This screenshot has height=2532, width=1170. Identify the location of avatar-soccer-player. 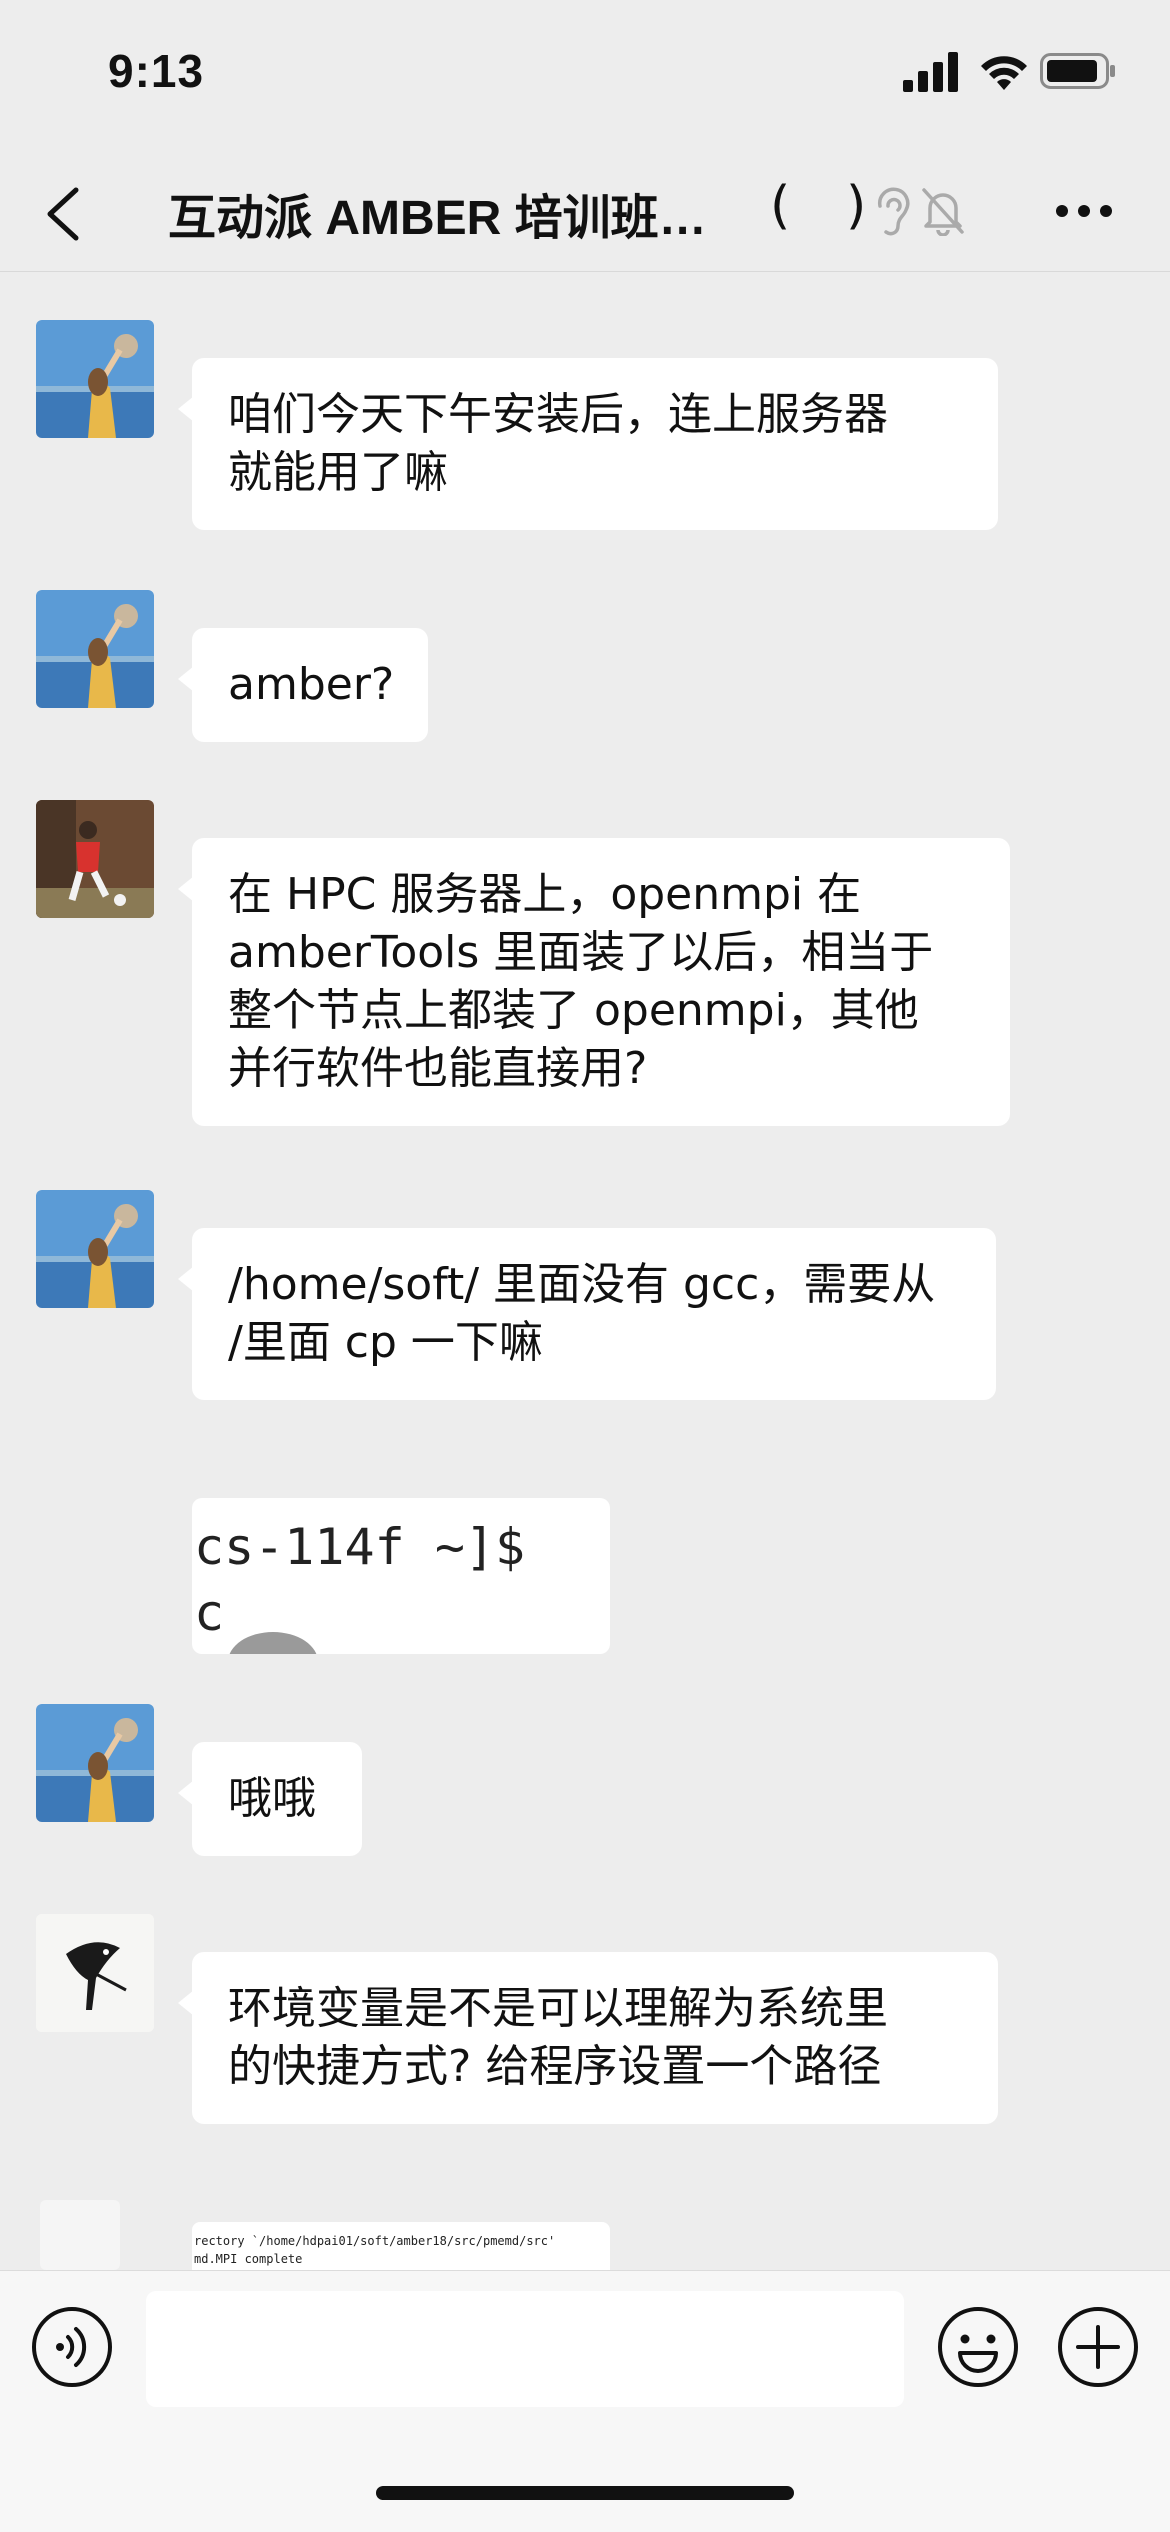
(95, 859).